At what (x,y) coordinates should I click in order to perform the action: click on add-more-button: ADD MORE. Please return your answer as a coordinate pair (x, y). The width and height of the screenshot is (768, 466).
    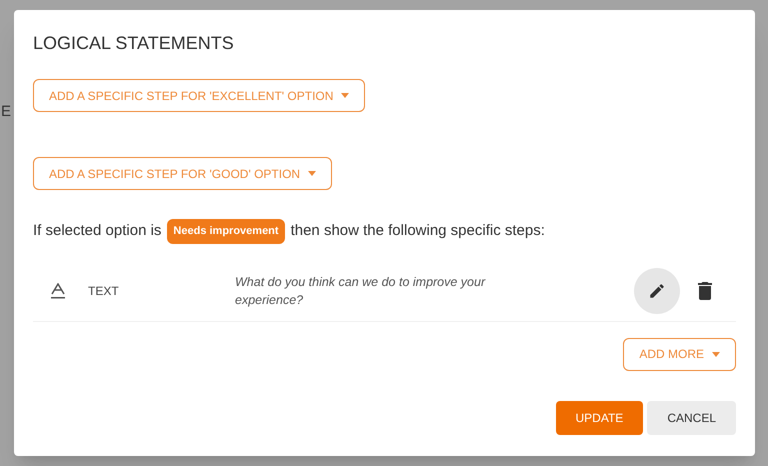
    Looking at the image, I should click on (679, 354).